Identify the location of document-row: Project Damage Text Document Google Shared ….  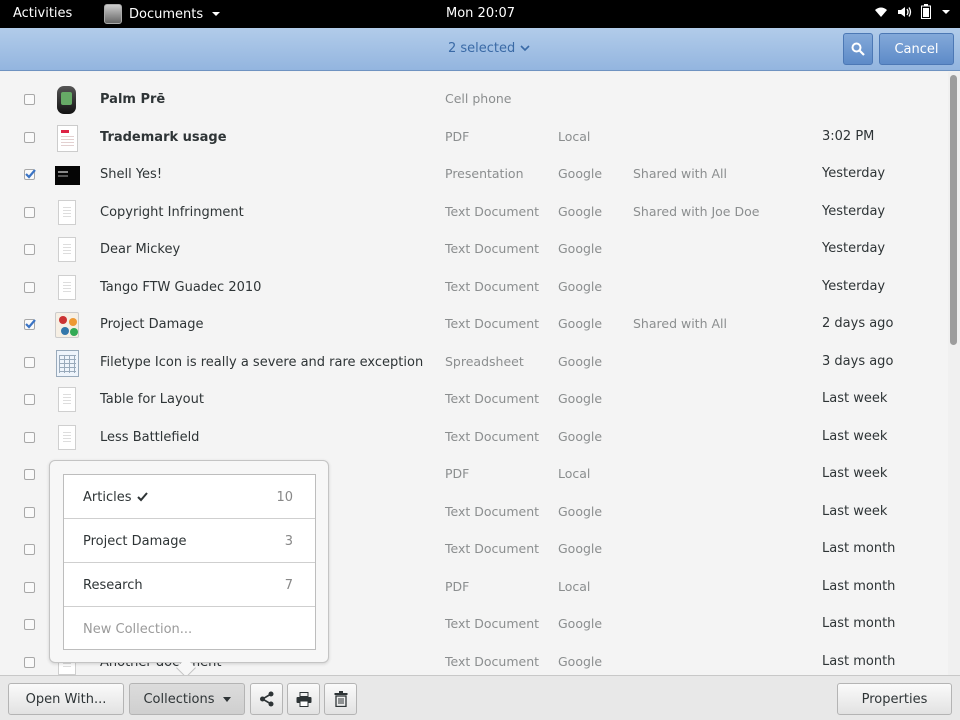
(474, 324).